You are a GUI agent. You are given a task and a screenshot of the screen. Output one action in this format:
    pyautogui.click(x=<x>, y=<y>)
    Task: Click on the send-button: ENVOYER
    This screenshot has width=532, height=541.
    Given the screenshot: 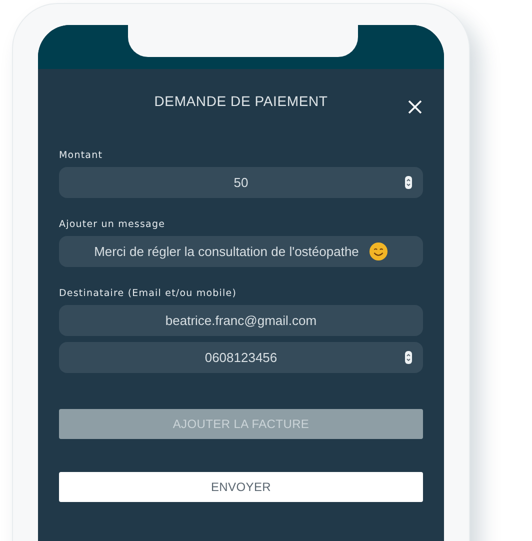 What is the action you would take?
    pyautogui.click(x=241, y=487)
    